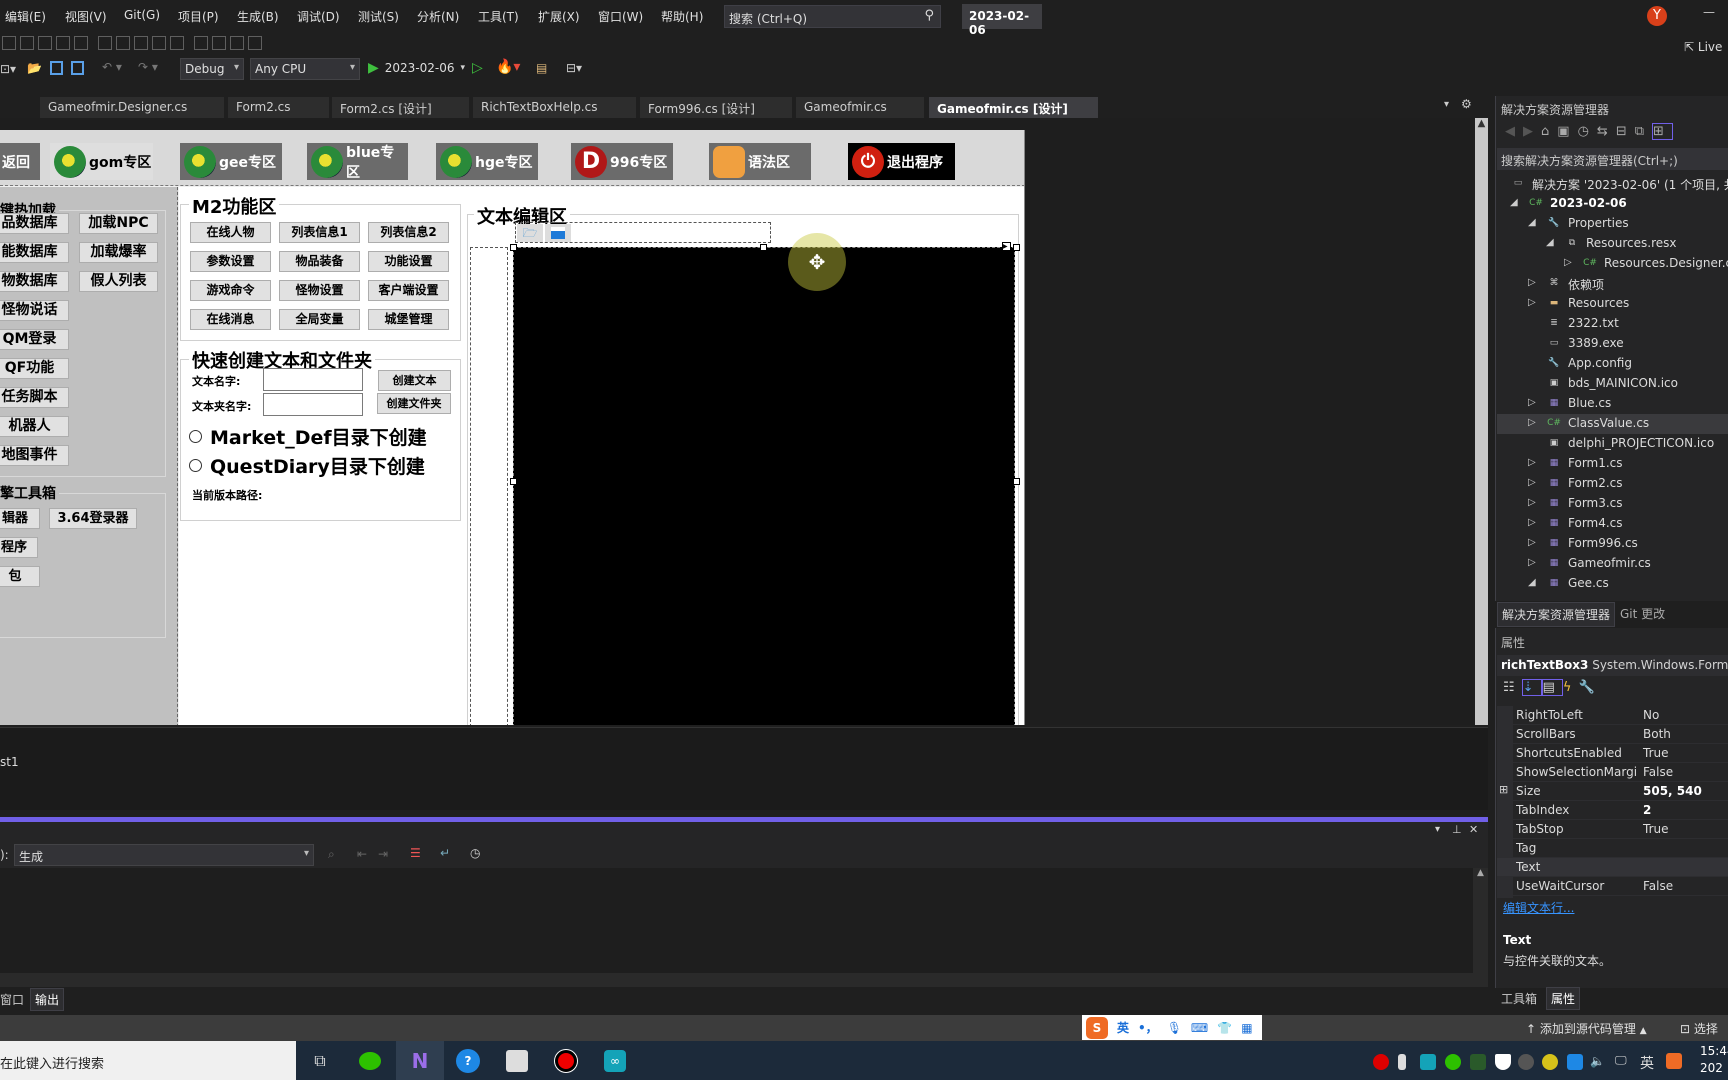 The width and height of the screenshot is (1728, 1080). I want to click on tab-properties: 属性, so click(1563, 998).